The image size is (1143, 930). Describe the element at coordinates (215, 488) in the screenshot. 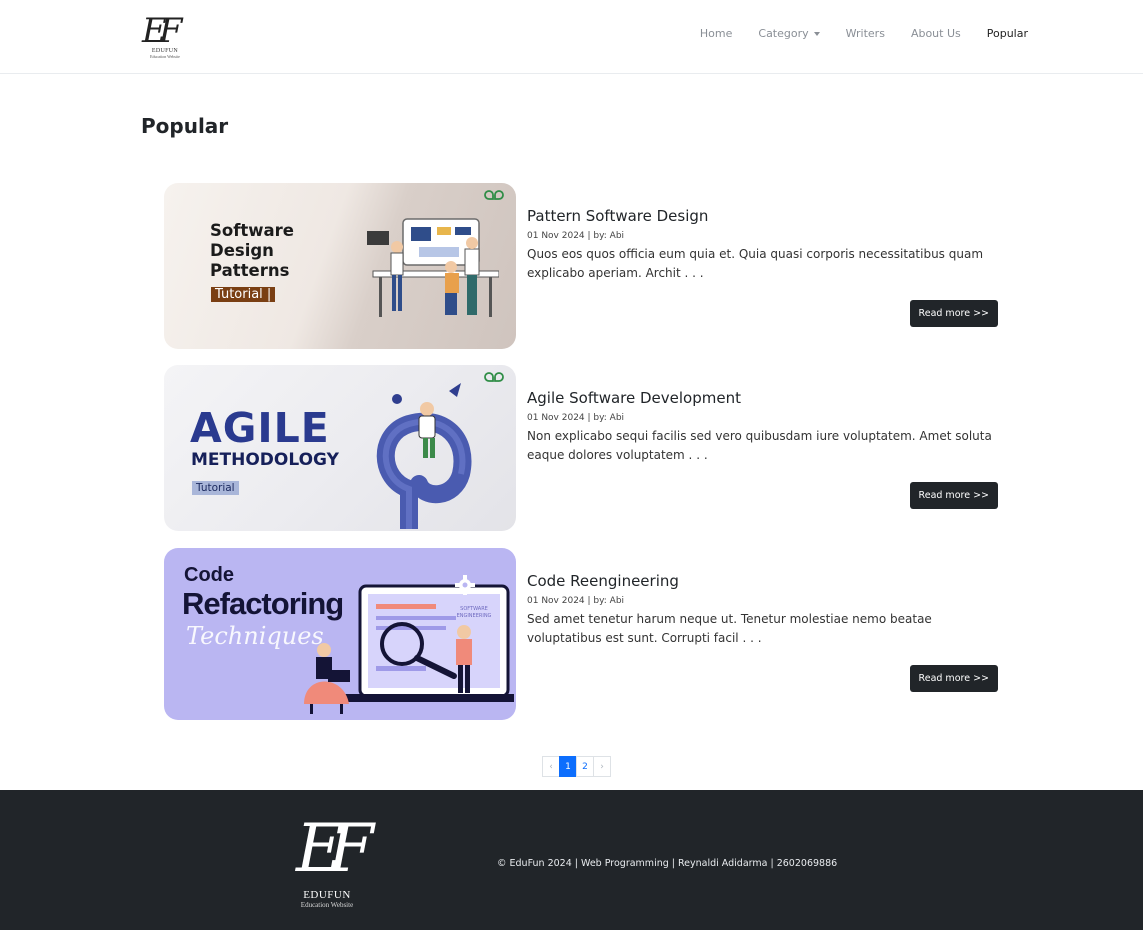

I see `thumb-tag: Tutorial` at that location.